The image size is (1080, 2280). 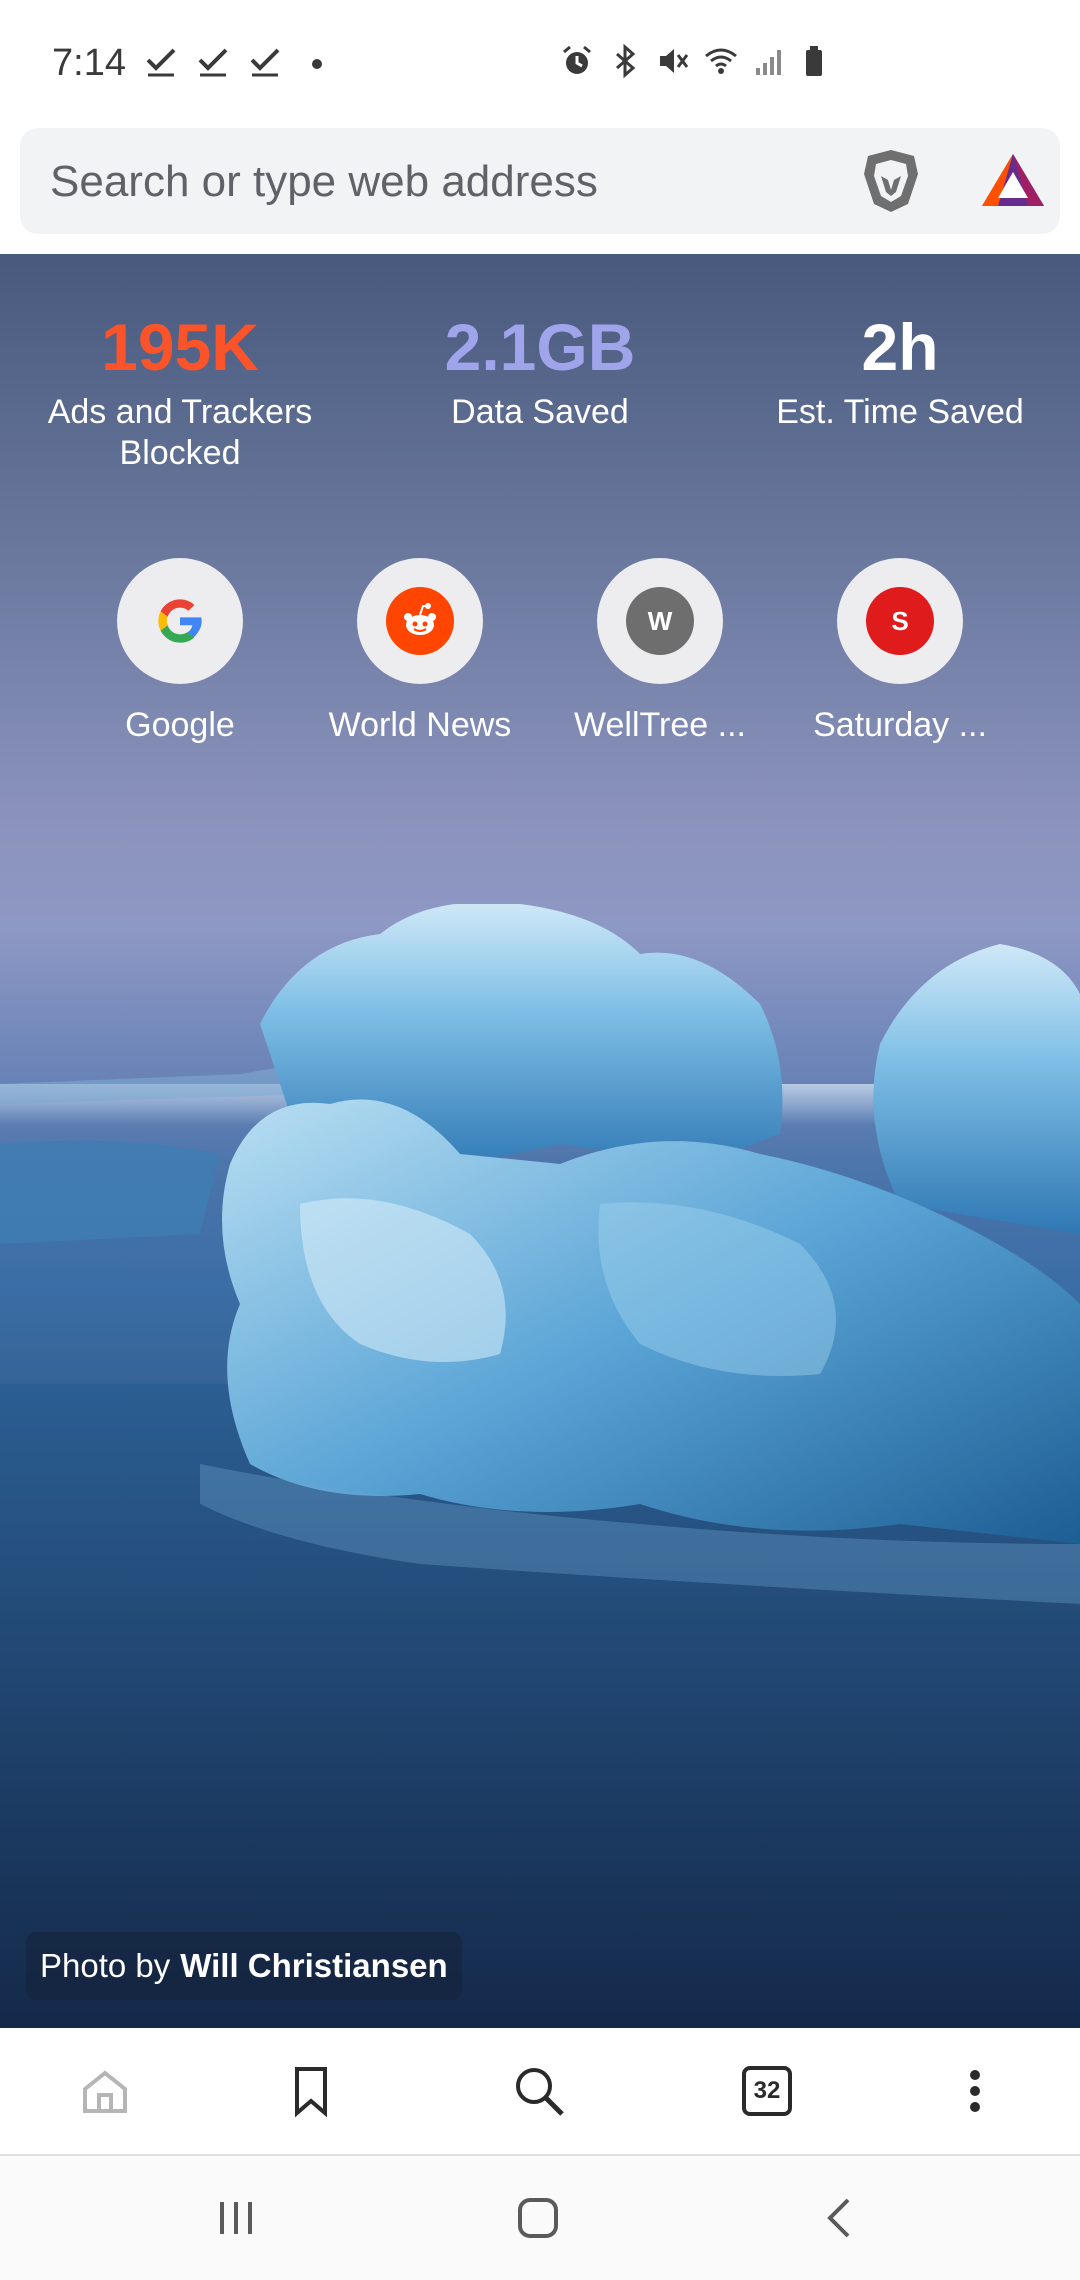 I want to click on photo-credit-author: Will Christiansen, so click(x=314, y=1965).